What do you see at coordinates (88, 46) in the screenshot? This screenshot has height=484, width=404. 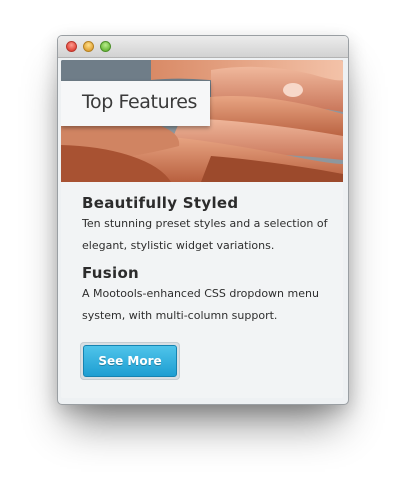 I see `minimize-window-button` at bounding box center [88, 46].